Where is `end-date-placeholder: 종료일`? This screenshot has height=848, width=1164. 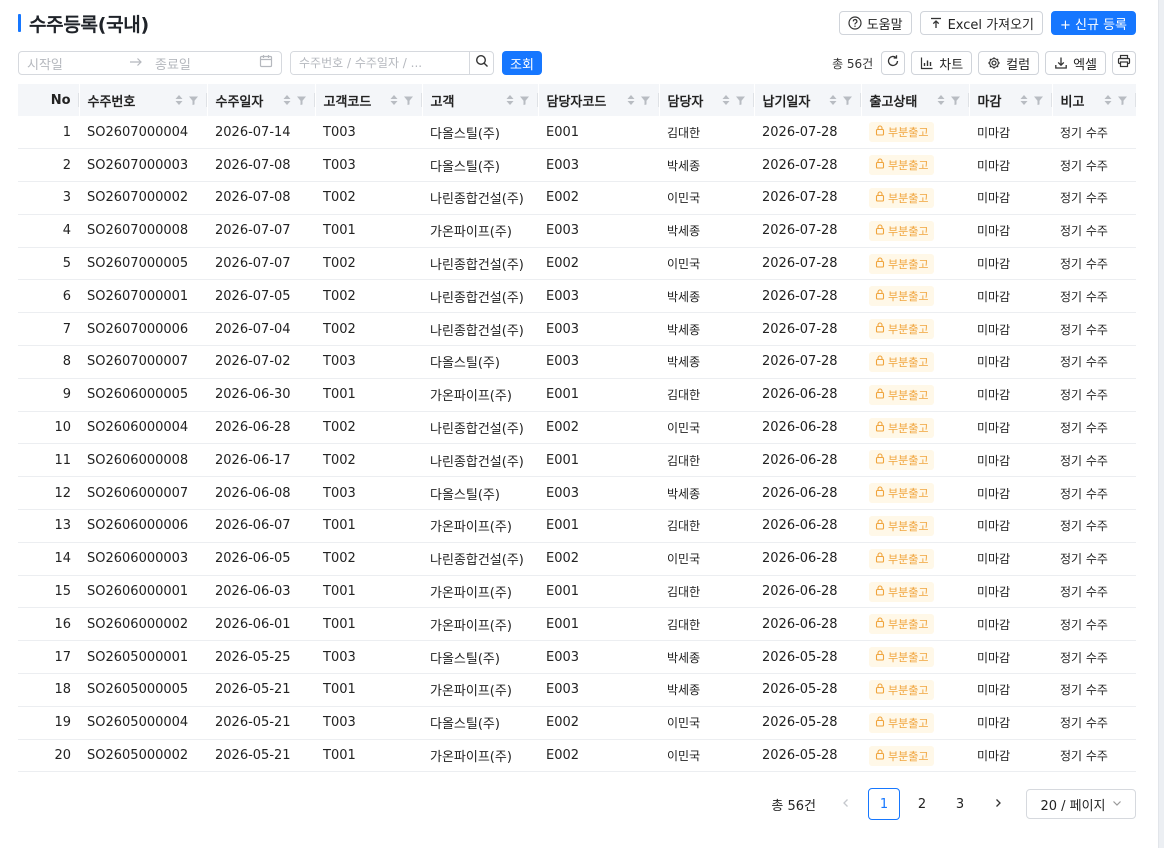
end-date-placeholder: 종료일 is located at coordinates (205, 63).